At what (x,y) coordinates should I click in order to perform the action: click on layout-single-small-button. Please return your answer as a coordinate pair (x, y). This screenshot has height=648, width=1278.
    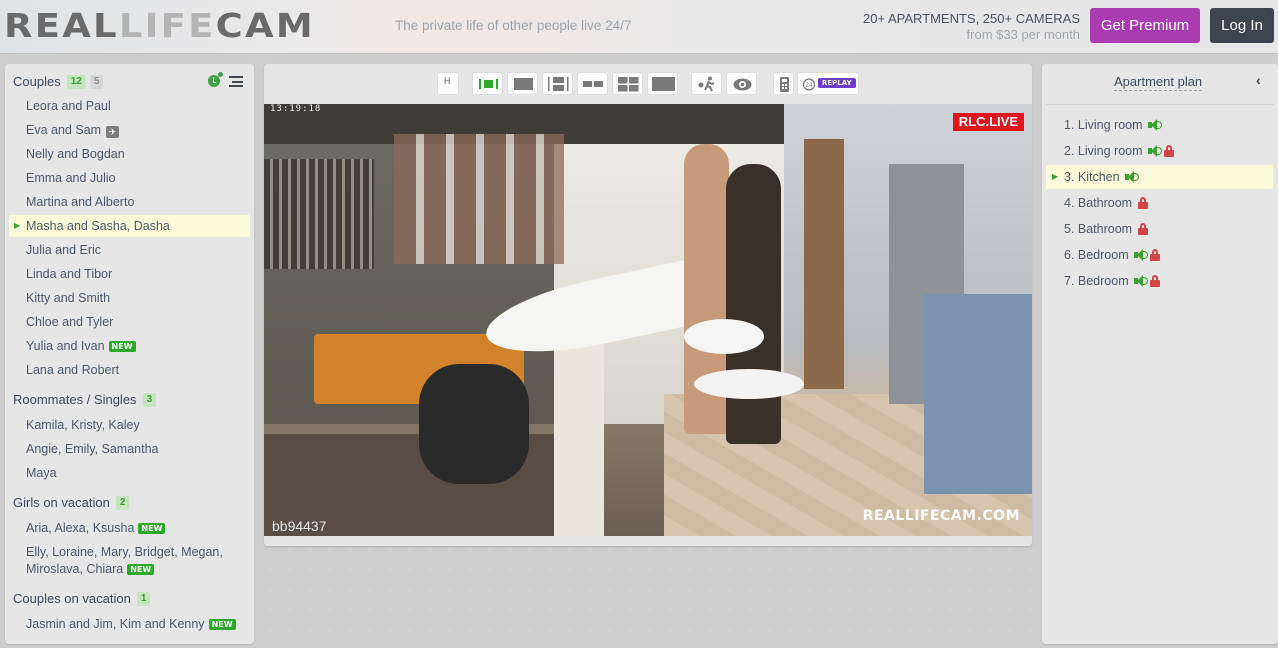
    Looking at the image, I should click on (487, 83).